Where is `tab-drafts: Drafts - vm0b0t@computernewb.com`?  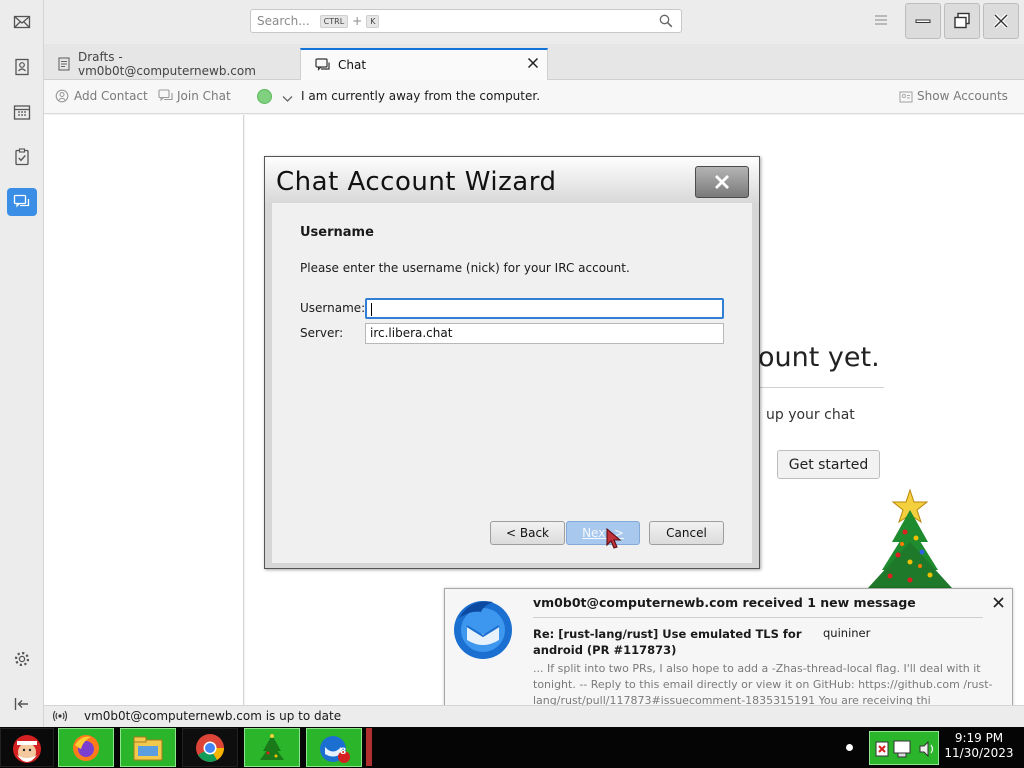
tab-drafts: Drafts - vm0b0t@computernewb.com is located at coordinates (171, 64).